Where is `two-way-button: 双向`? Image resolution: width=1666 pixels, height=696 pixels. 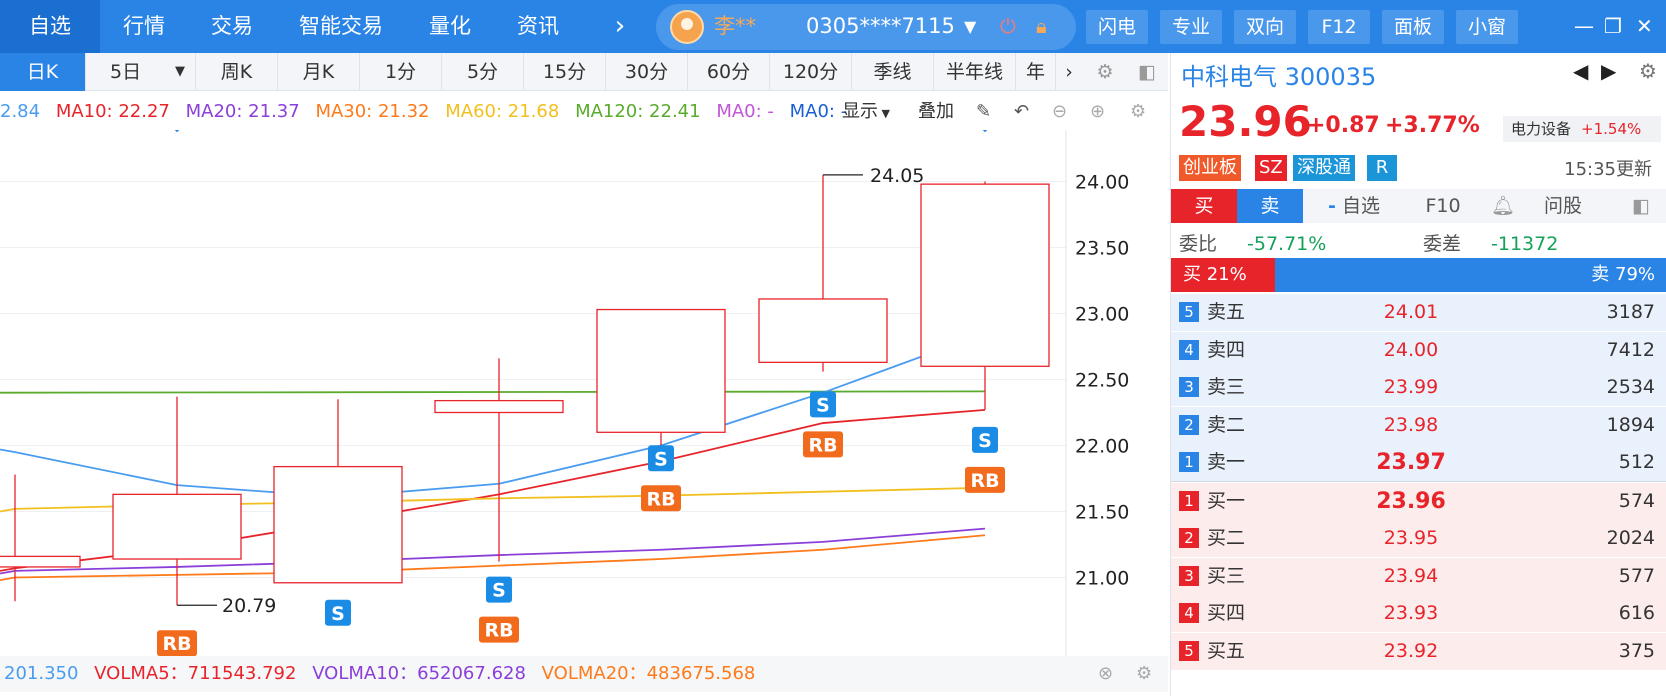
two-way-button: 双向 is located at coordinates (1265, 27).